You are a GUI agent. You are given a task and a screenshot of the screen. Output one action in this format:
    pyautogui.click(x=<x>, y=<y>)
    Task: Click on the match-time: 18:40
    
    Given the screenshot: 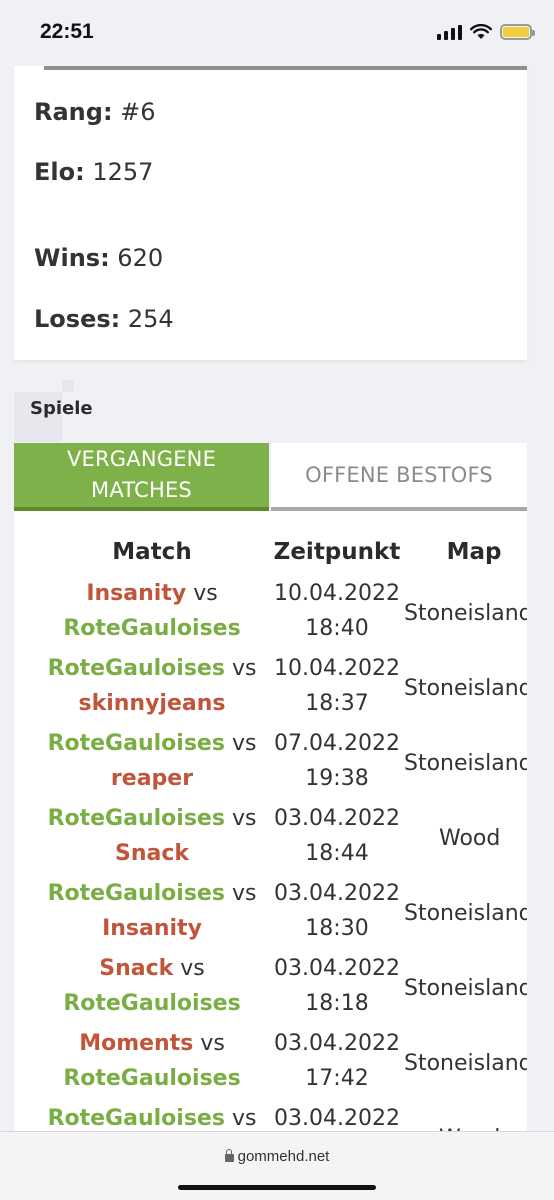 What is the action you would take?
    pyautogui.click(x=337, y=628)
    